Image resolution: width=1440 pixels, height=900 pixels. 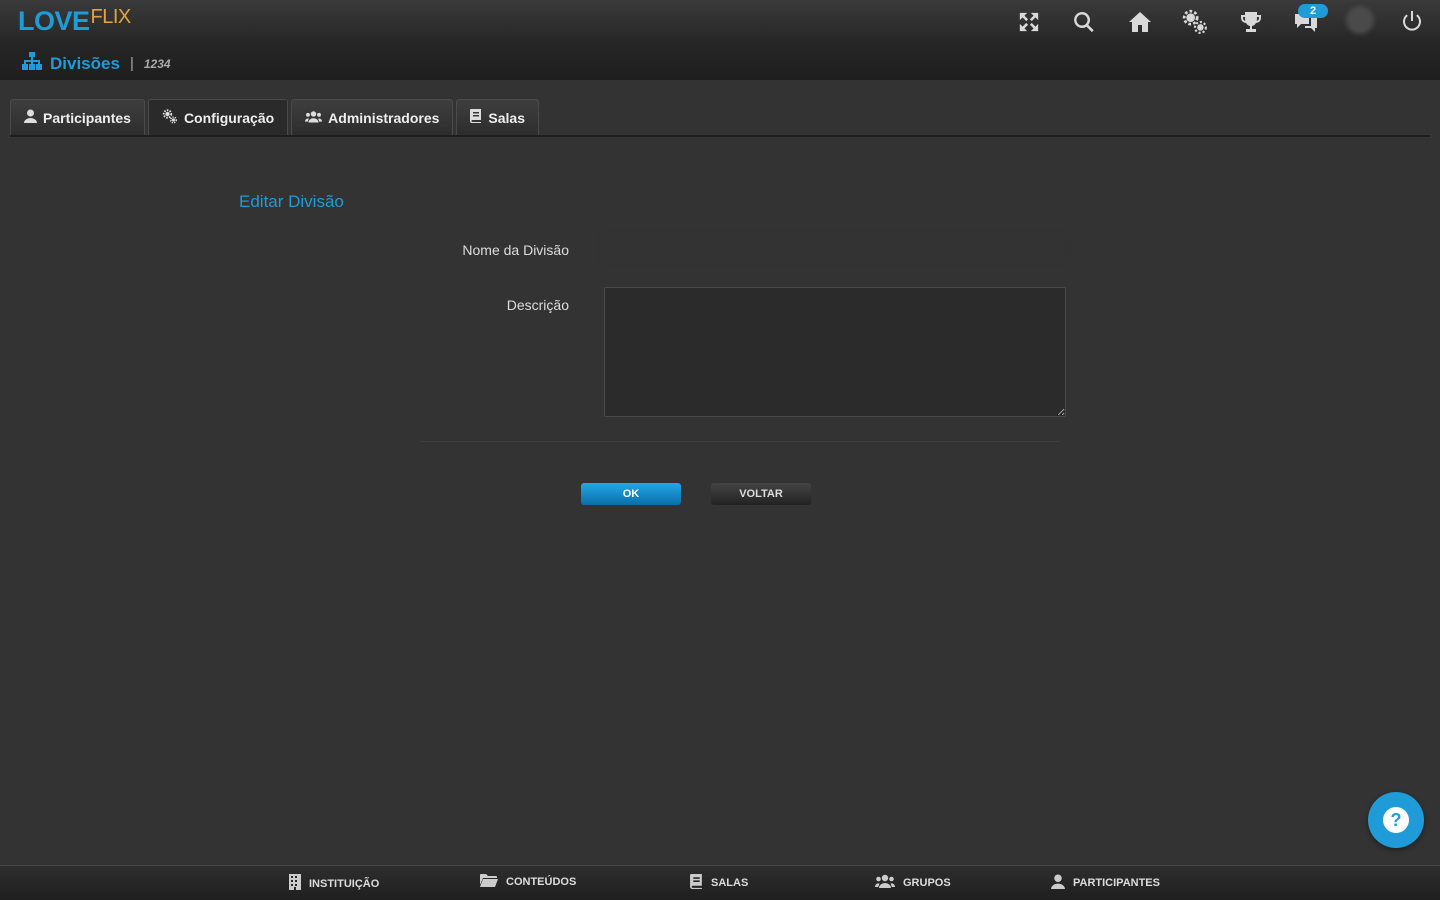 What do you see at coordinates (631, 494) in the screenshot?
I see `ok-button: OK` at bounding box center [631, 494].